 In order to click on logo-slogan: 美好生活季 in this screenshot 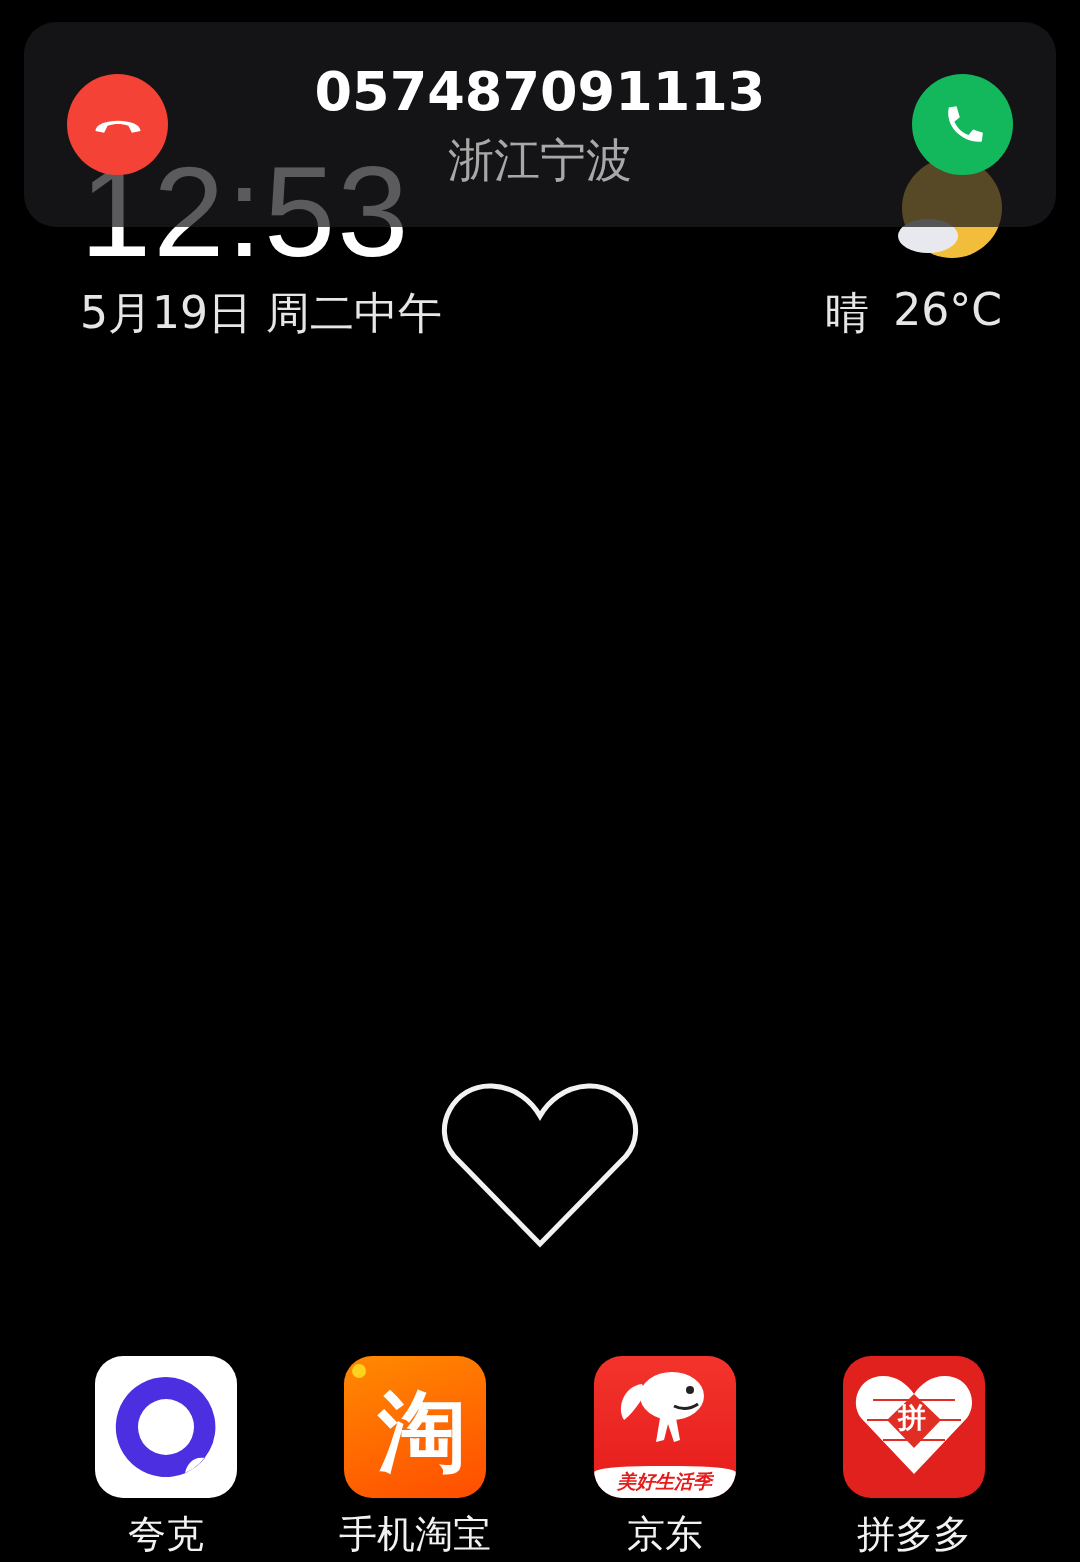, I will do `click(665, 1481)`.